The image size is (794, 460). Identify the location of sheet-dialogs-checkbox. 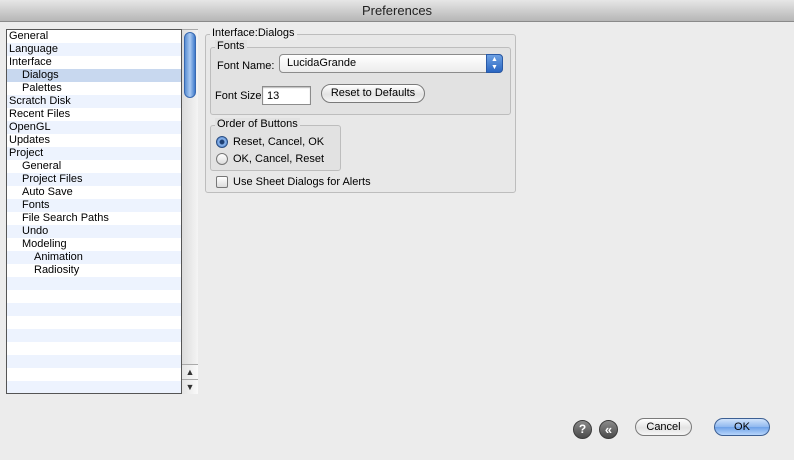
(222, 182).